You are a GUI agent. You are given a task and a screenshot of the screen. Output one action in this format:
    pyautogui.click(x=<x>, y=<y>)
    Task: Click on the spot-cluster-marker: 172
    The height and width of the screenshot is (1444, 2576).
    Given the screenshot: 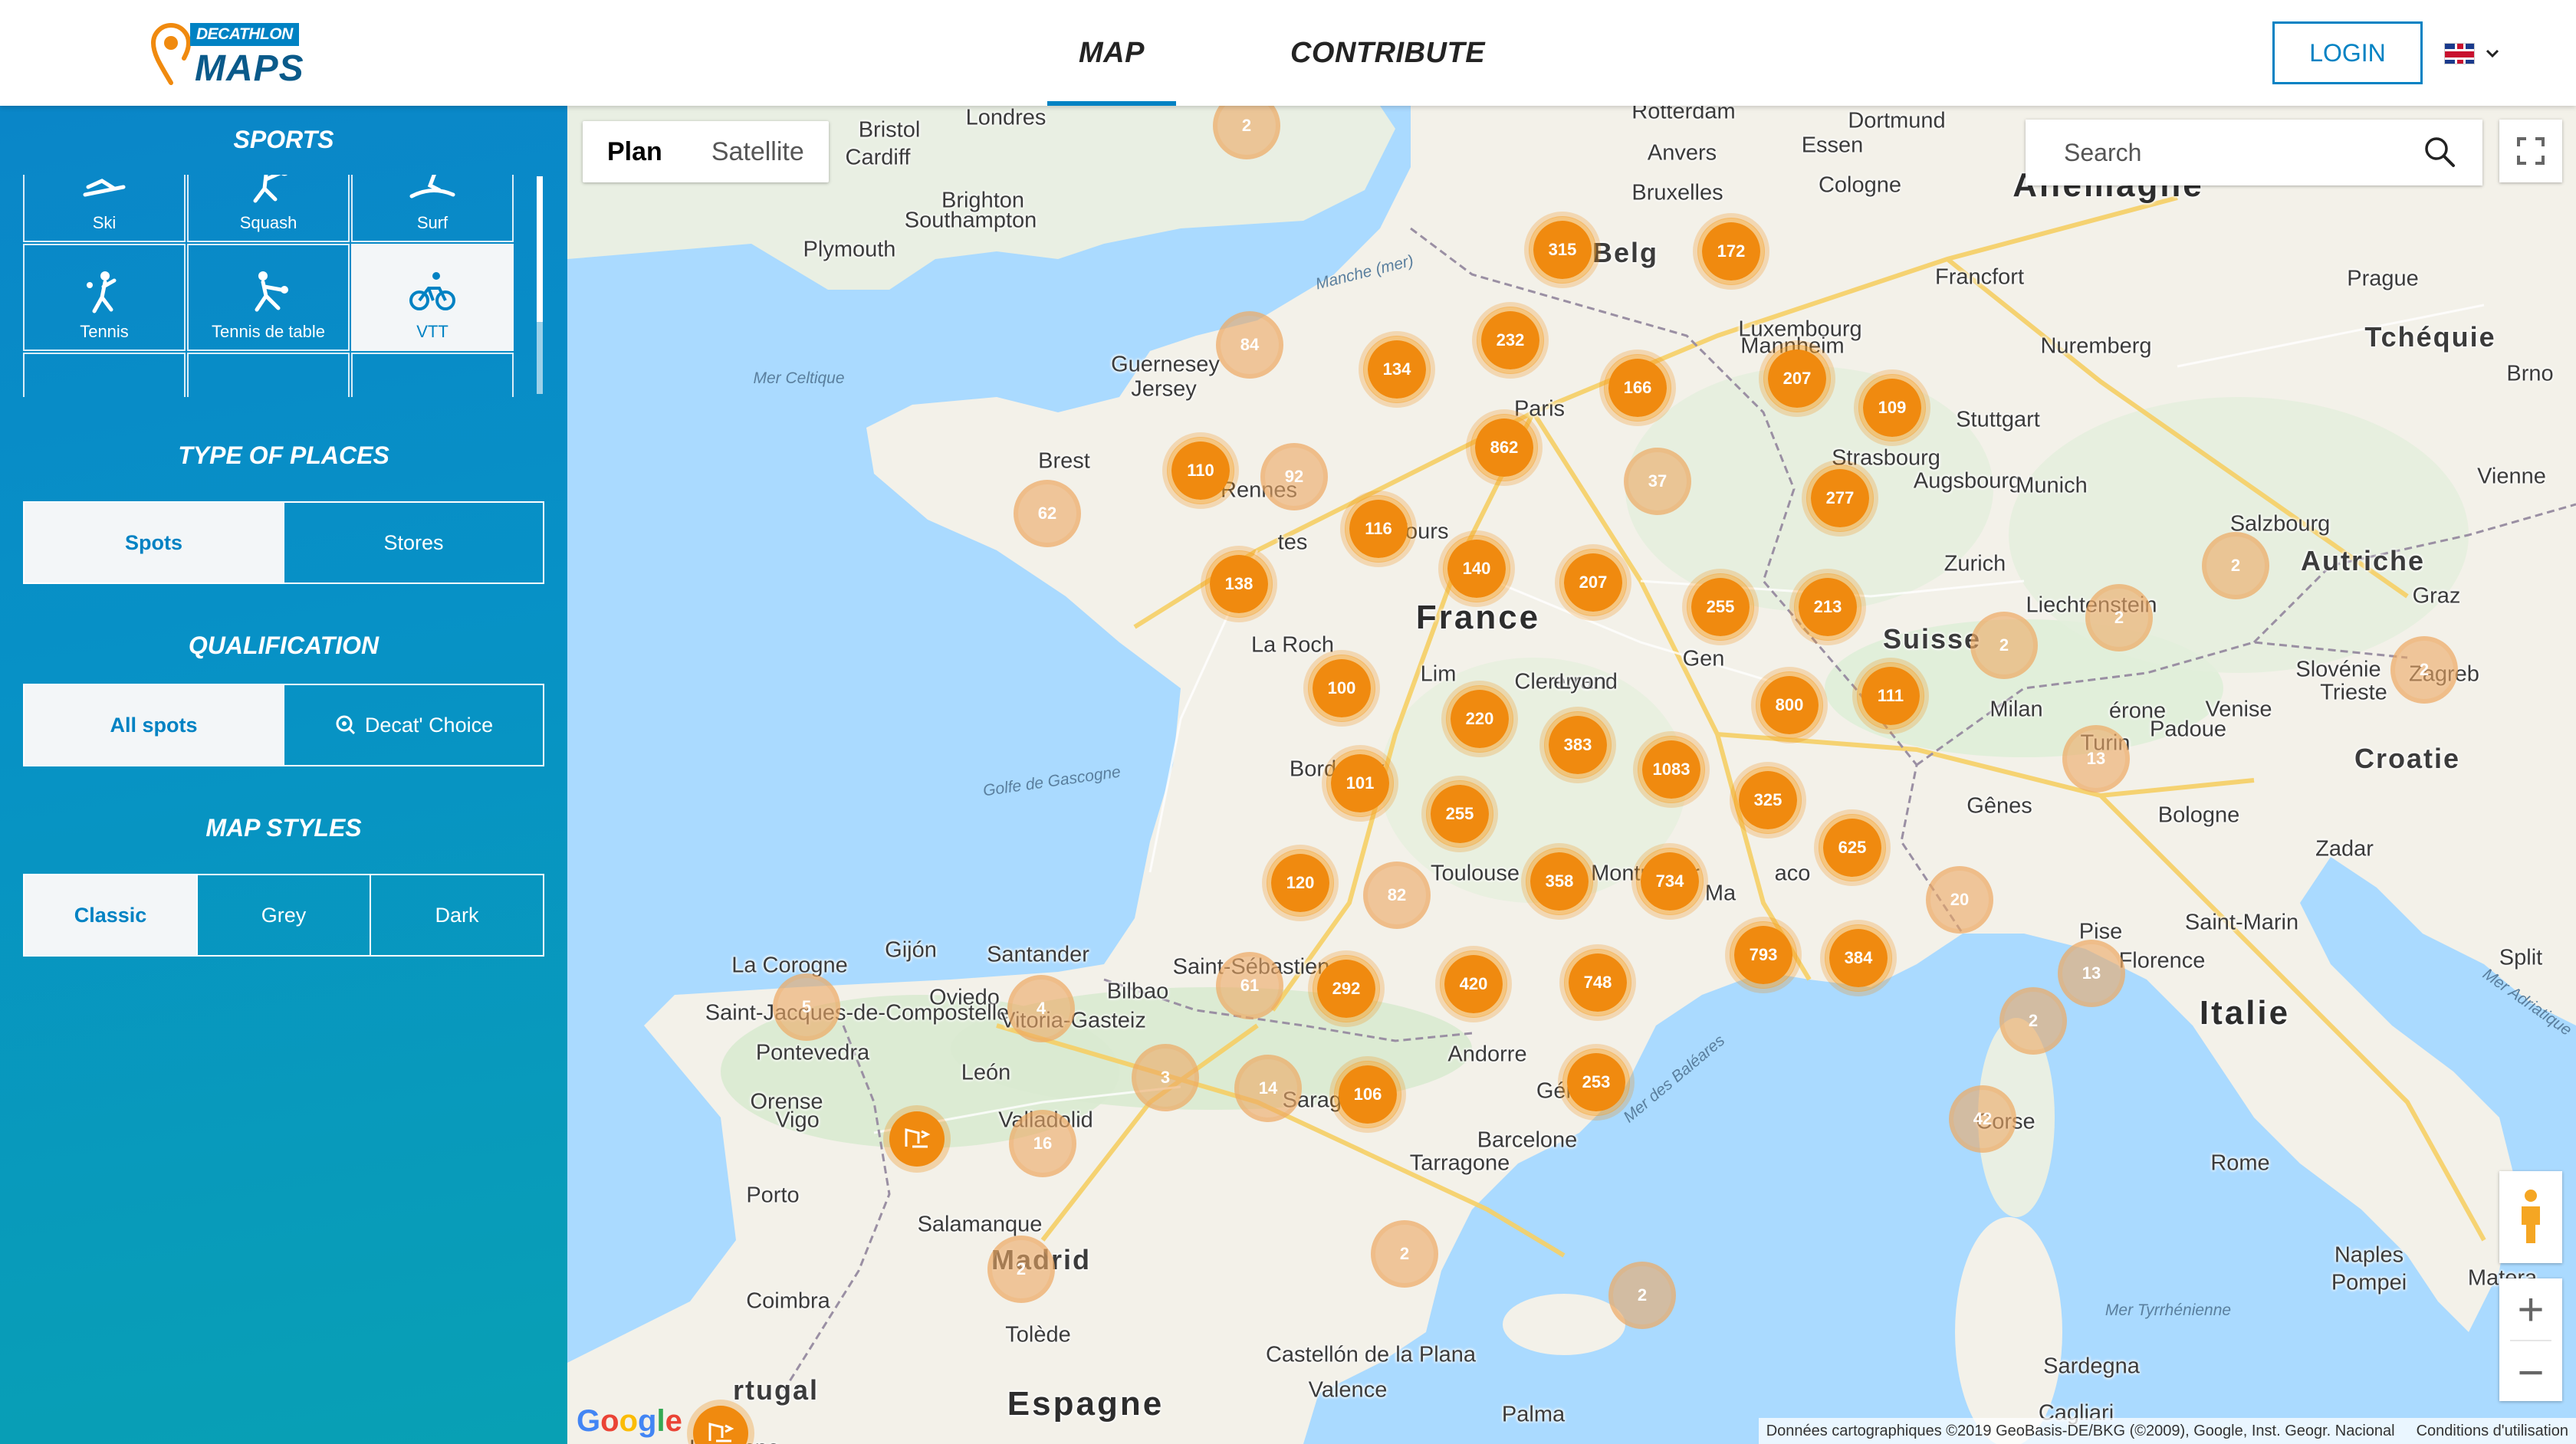 What is the action you would take?
    pyautogui.click(x=1731, y=251)
    